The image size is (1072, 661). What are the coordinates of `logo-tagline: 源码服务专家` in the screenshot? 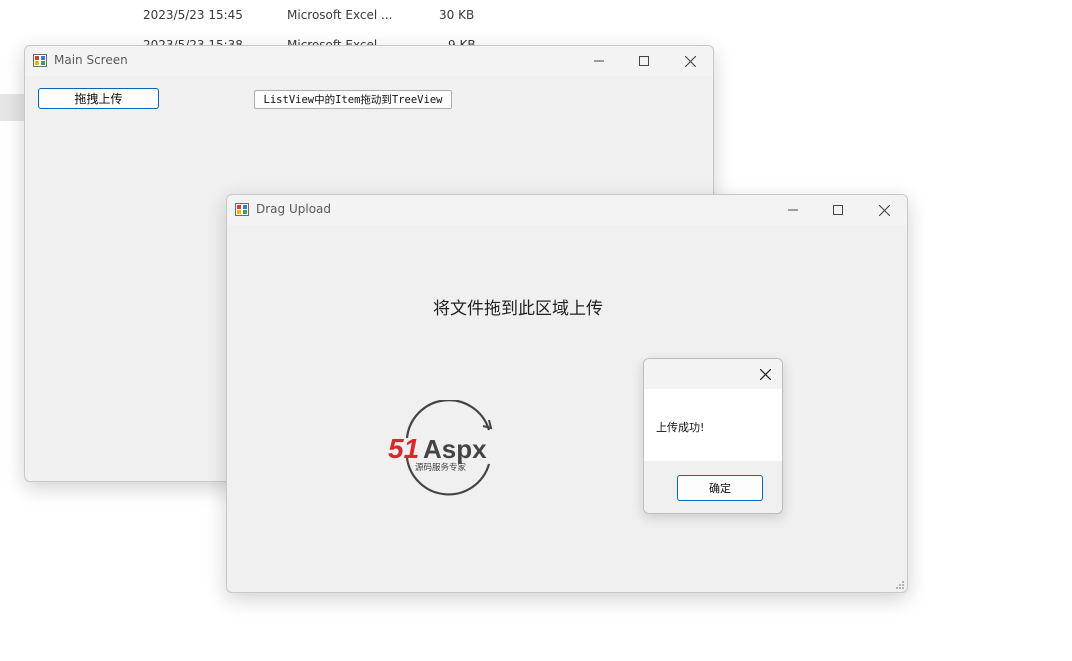 It's located at (441, 467).